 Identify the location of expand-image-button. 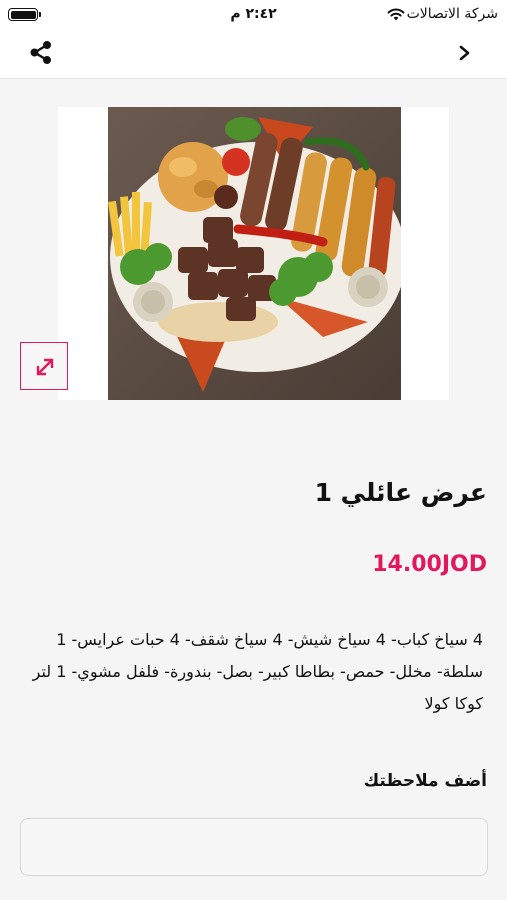
(44, 366).